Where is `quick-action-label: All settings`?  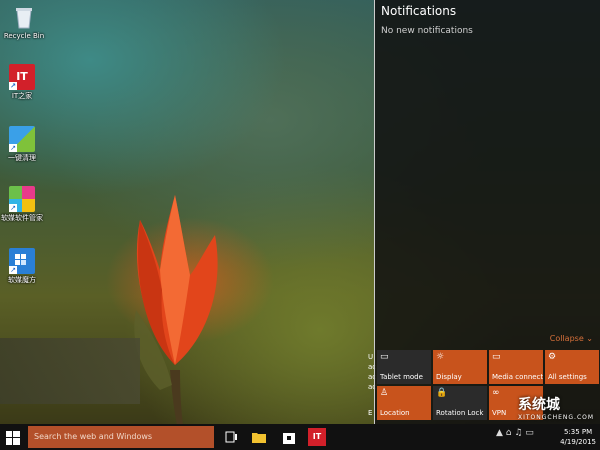
quick-action-label: All settings is located at coordinates (567, 377).